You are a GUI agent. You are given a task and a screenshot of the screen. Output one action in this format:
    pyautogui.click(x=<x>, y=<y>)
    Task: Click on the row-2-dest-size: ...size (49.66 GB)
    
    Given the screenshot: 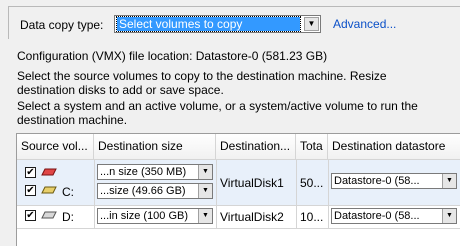 What is the action you would take?
    pyautogui.click(x=143, y=191)
    